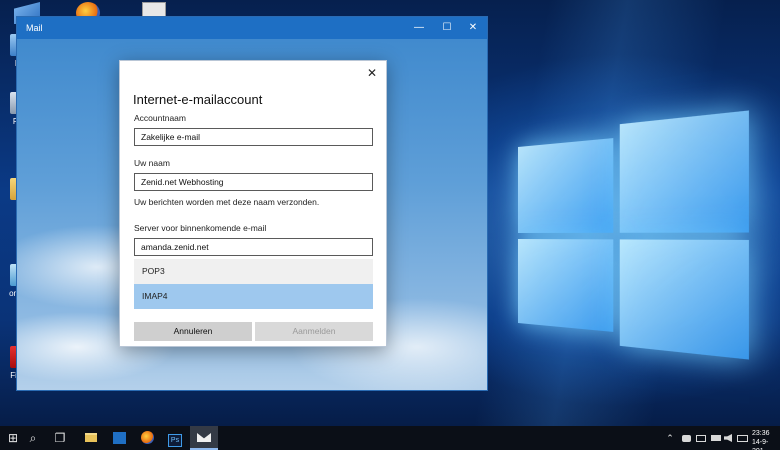 This screenshot has height=450, width=780. What do you see at coordinates (160, 118) in the screenshot?
I see `account-name-label: Accountnaam` at bounding box center [160, 118].